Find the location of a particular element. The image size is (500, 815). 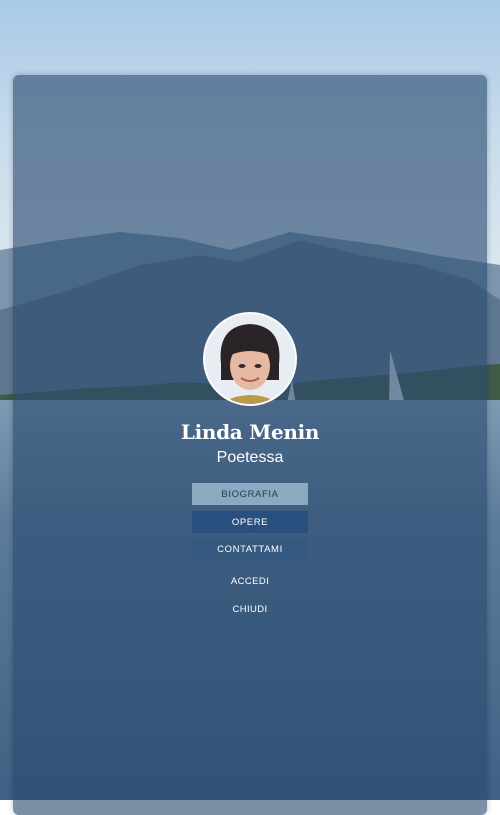

biografia-button: BIOGRAFIA is located at coordinates (250, 494).